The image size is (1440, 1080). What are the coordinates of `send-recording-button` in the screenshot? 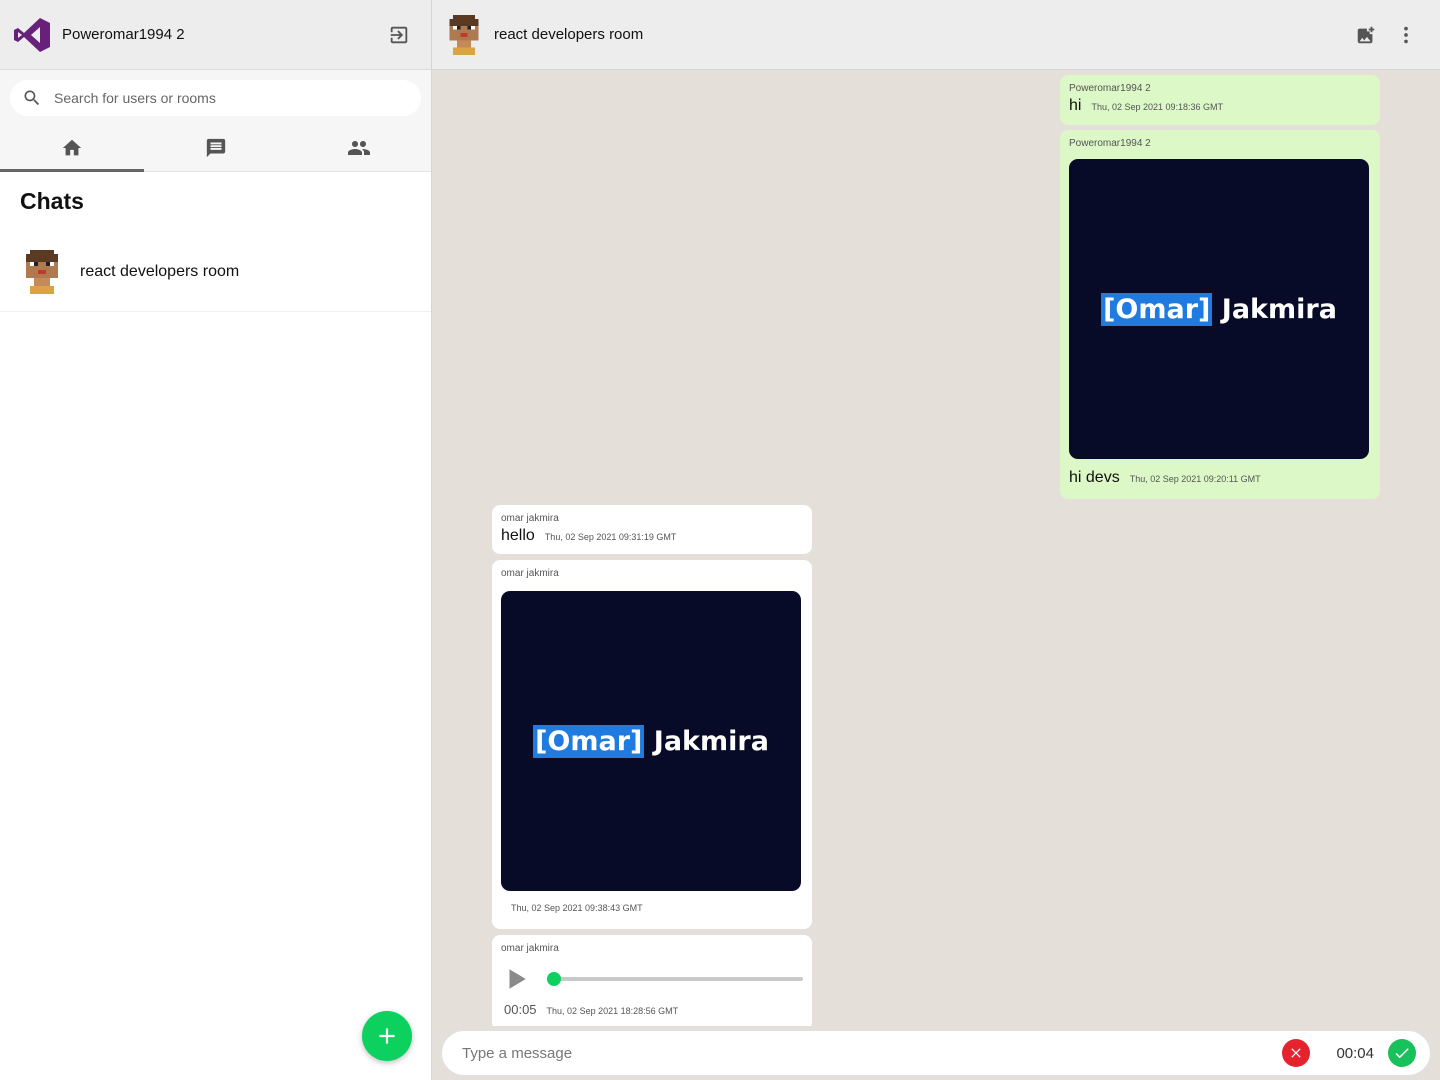 It's located at (1402, 1053).